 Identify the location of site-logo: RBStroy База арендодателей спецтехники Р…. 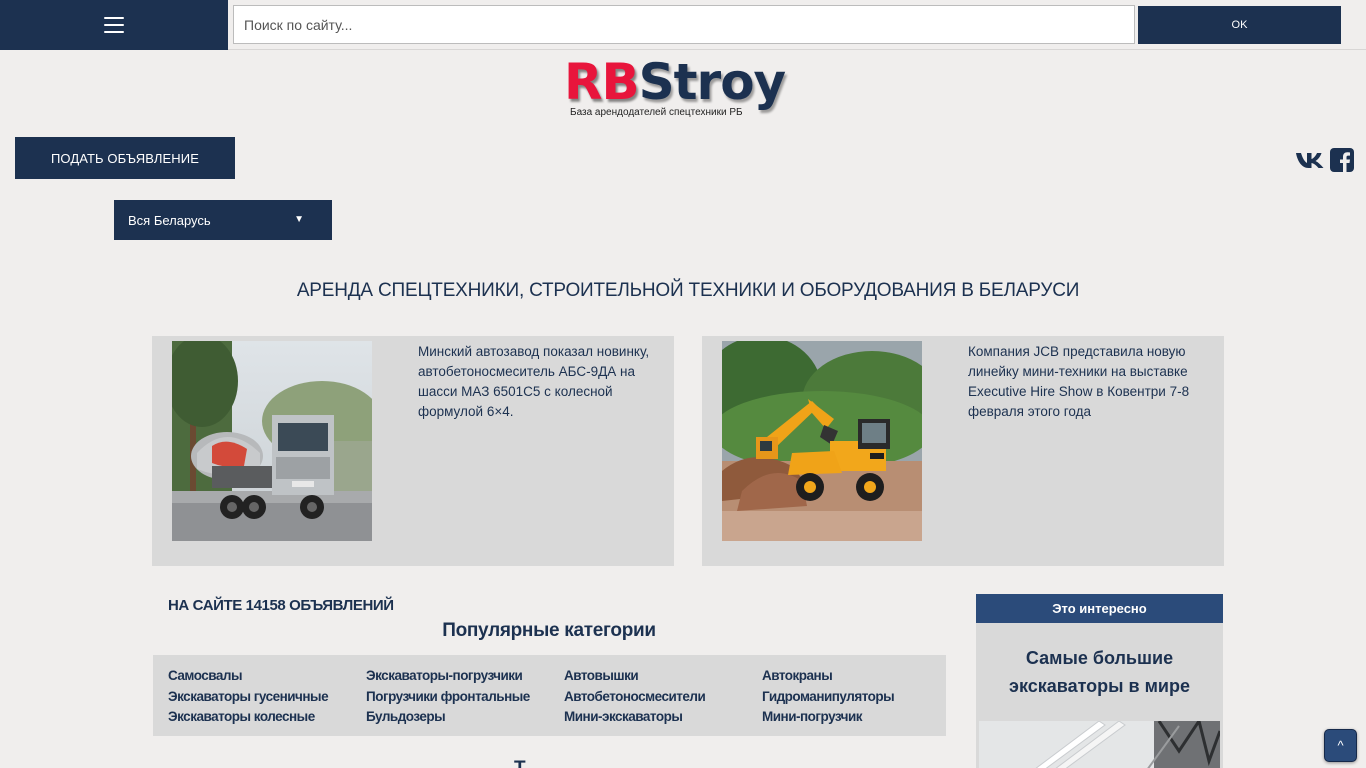
(683, 88).